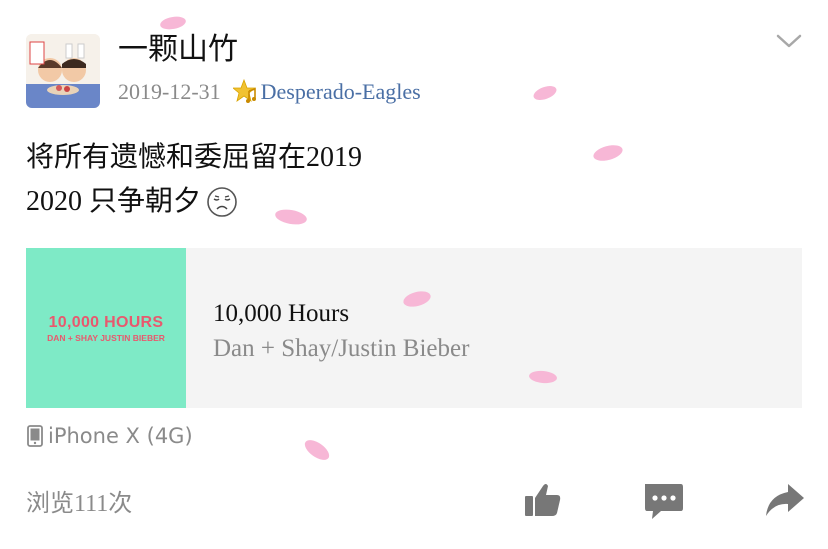  I want to click on star-icon, so click(244, 91).